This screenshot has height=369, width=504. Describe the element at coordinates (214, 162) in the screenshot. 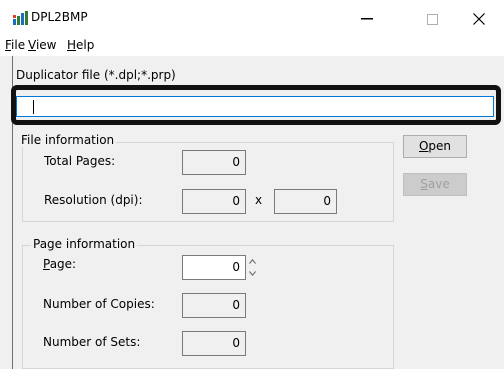

I see `total-pages-field: 0` at that location.